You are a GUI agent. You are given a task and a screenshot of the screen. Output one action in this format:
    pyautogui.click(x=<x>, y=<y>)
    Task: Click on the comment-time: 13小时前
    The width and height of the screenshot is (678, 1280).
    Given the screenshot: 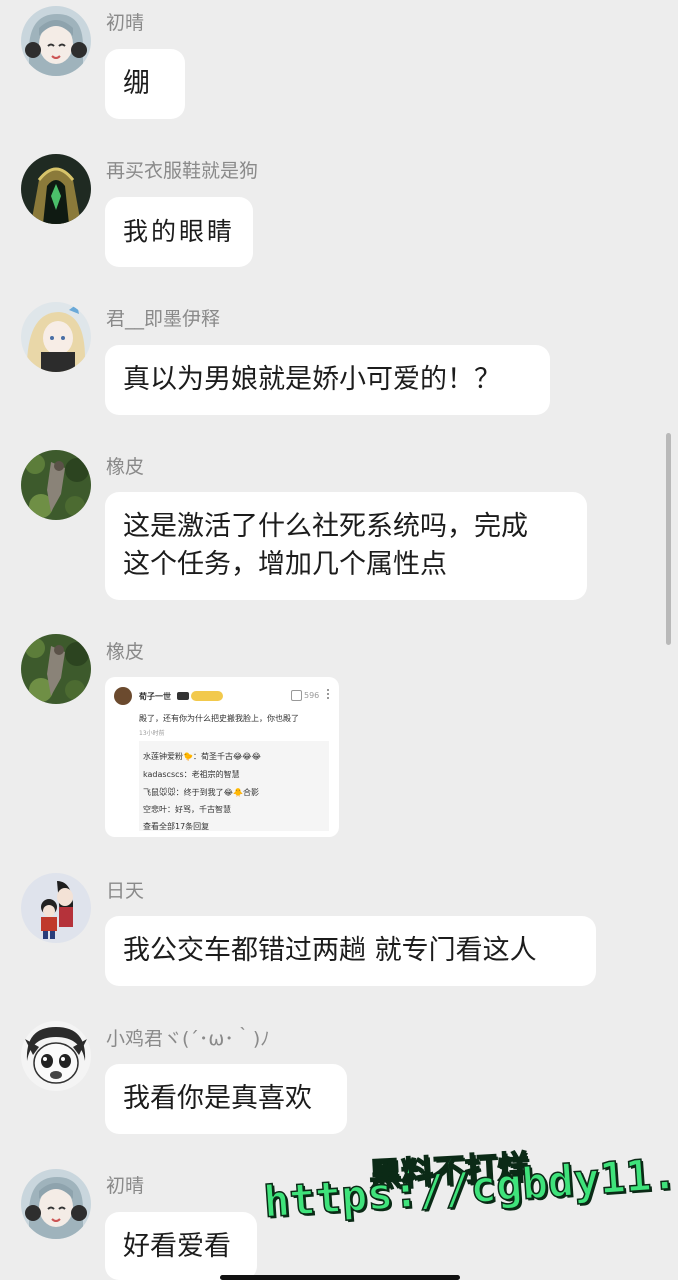 What is the action you would take?
    pyautogui.click(x=152, y=733)
    